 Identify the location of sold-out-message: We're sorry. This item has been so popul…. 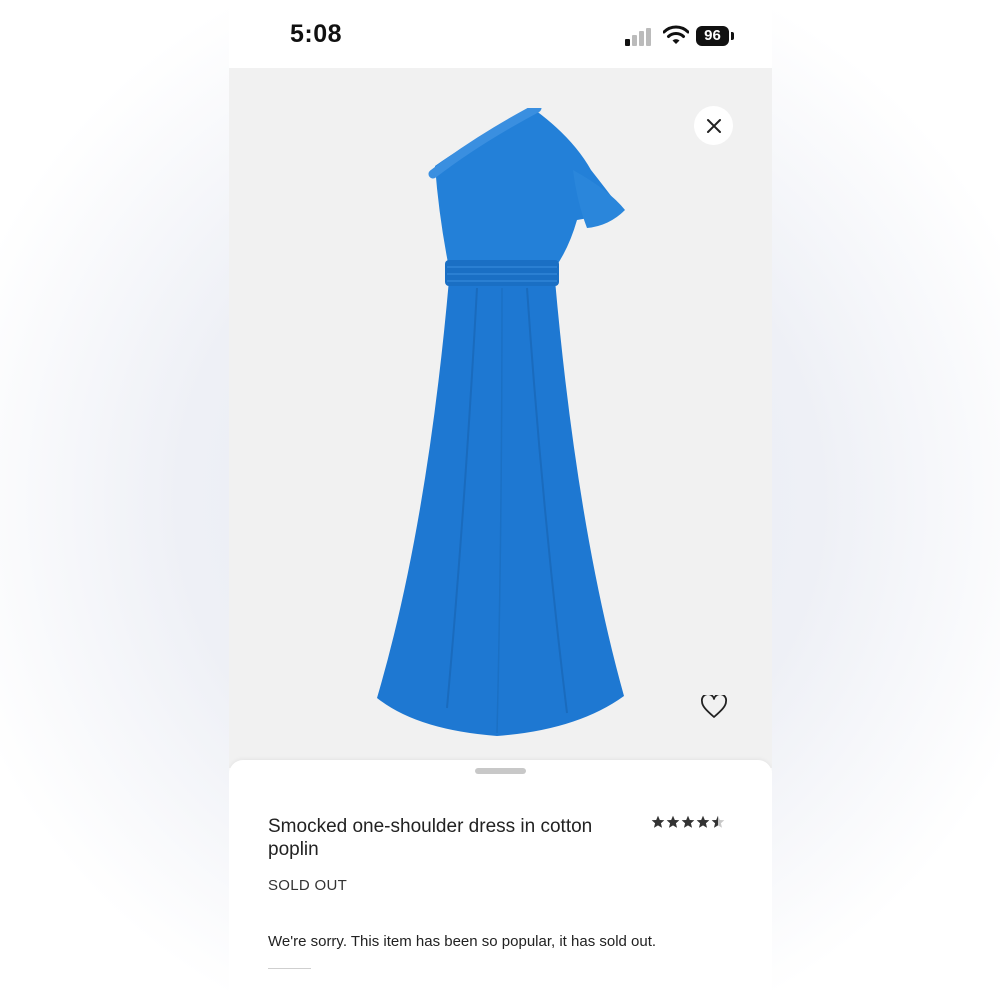
(462, 941).